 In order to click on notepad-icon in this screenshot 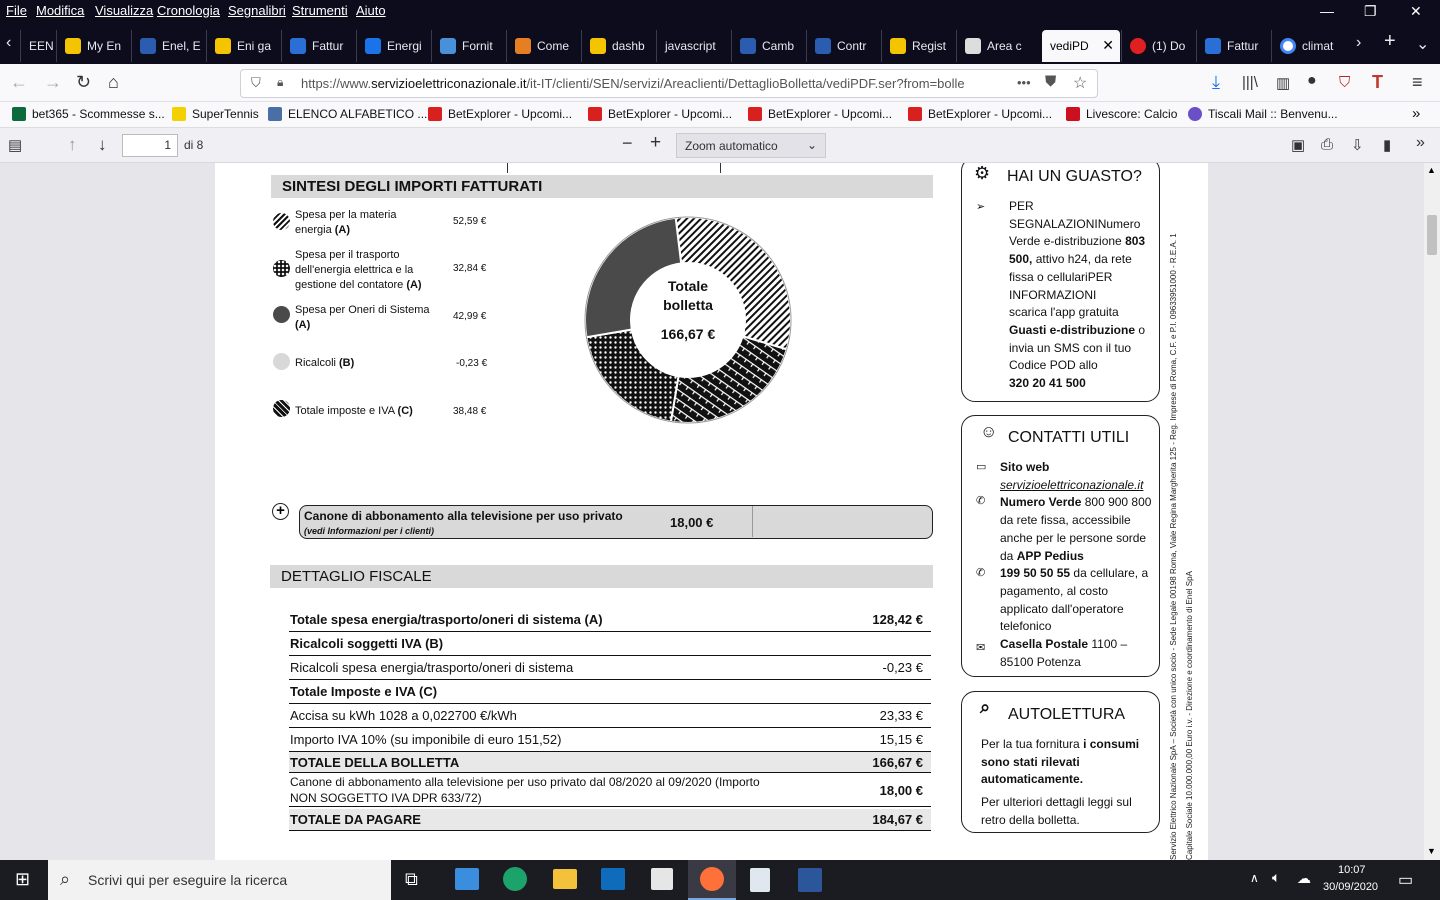, I will do `click(760, 880)`.